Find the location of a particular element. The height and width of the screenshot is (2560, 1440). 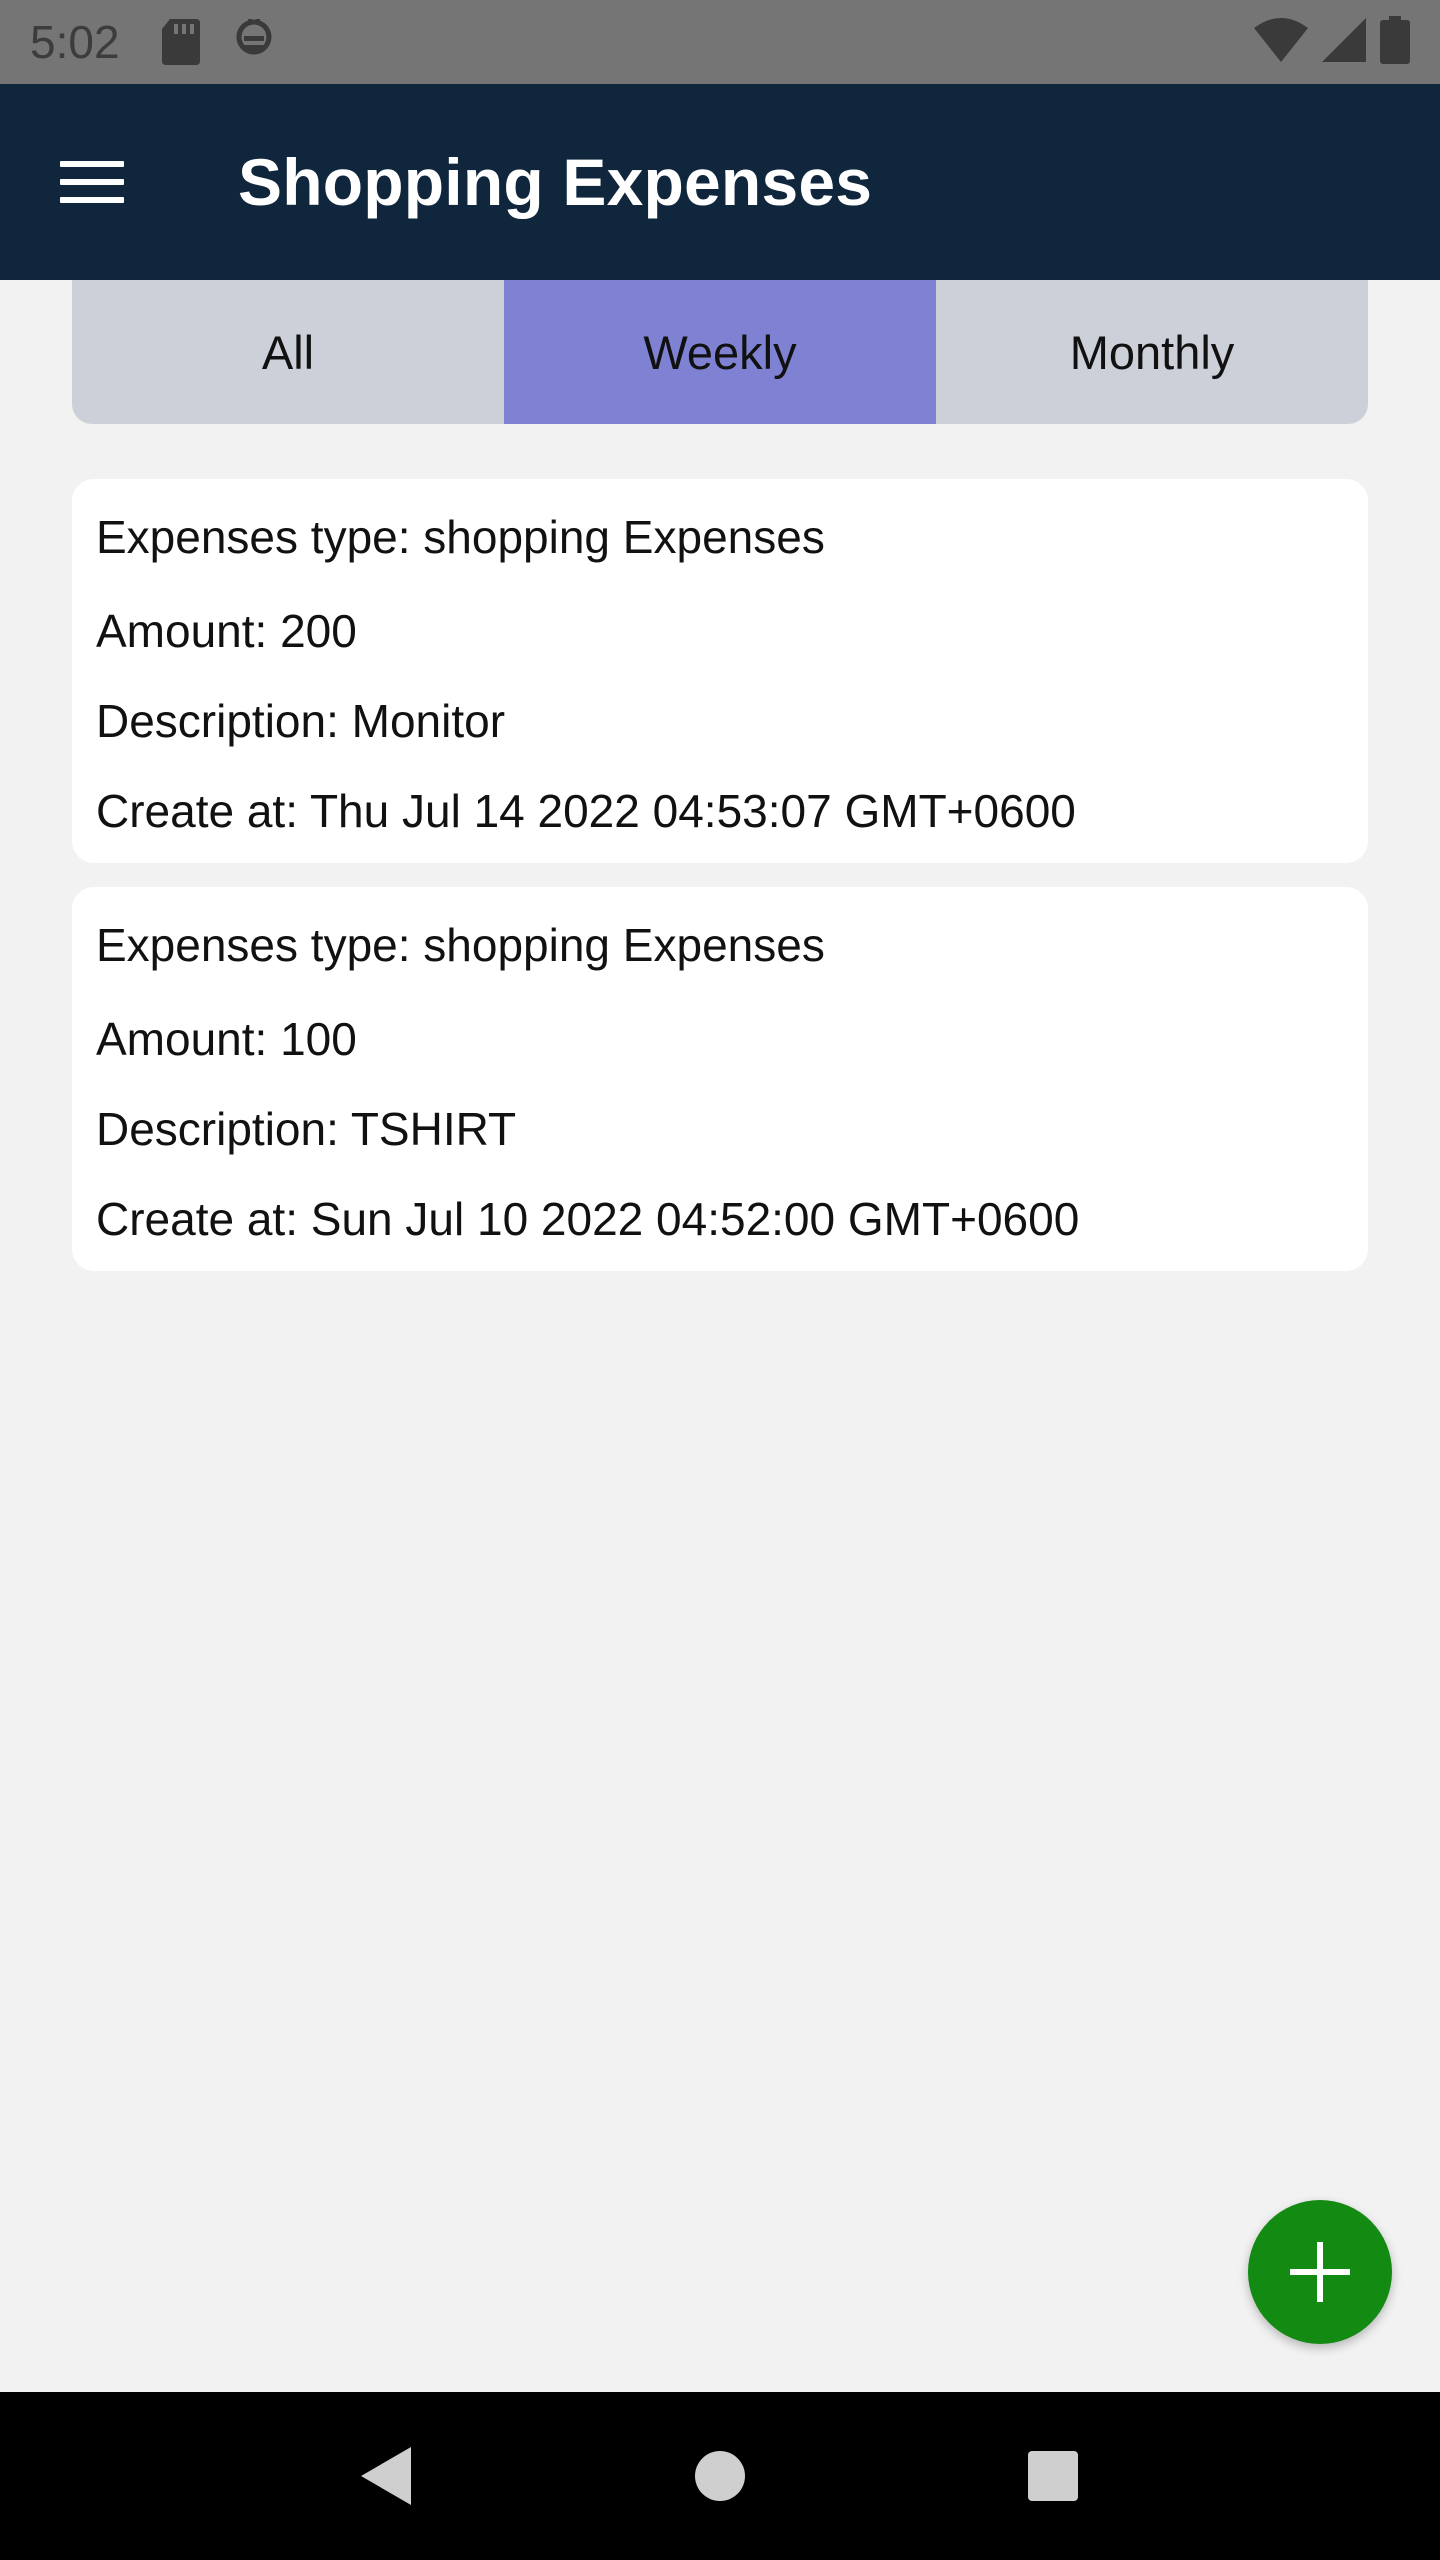

expense-amount: Amount: 200 is located at coordinates (226, 631).